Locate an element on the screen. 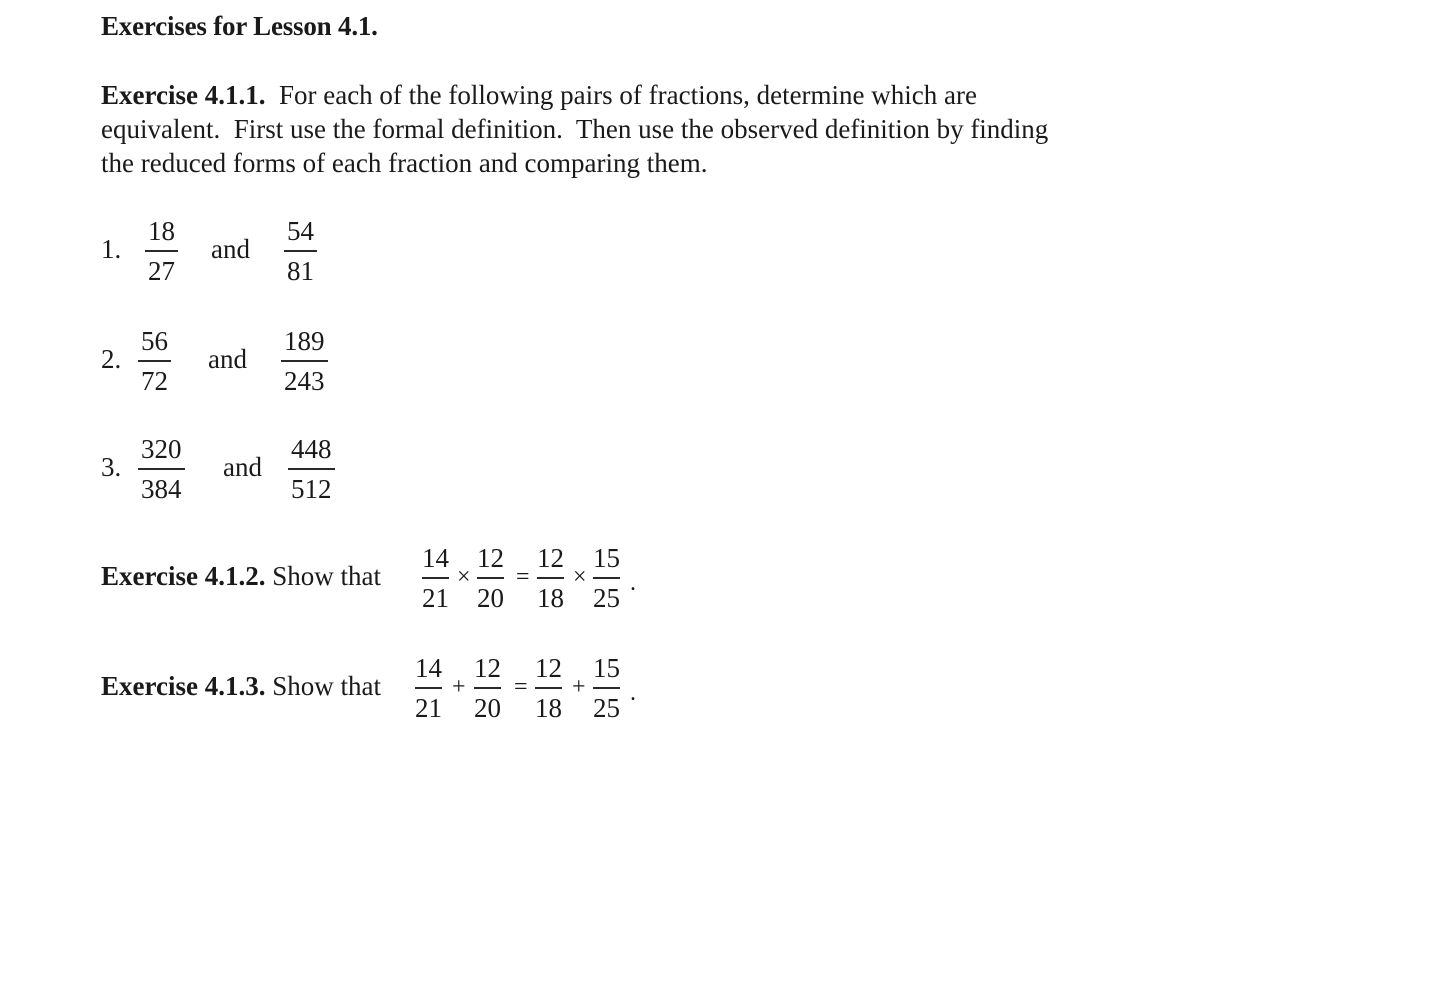  times-operator-2: × is located at coordinates (580, 577).